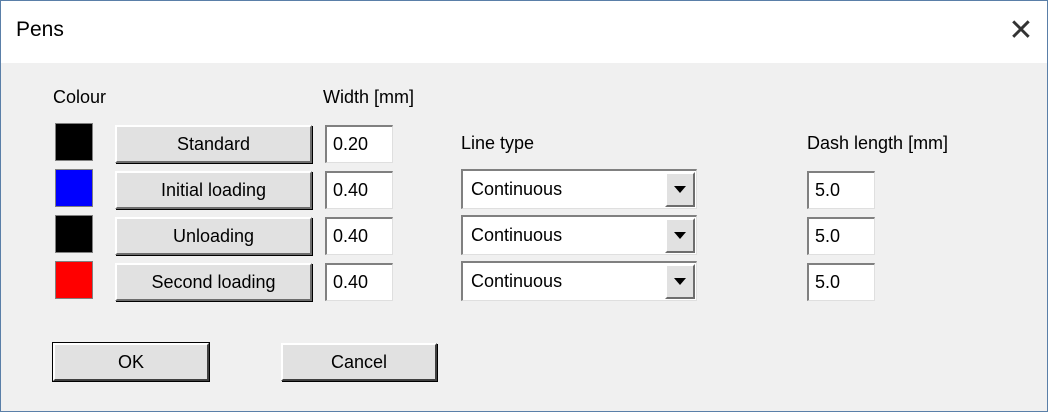 Image resolution: width=1048 pixels, height=412 pixels. I want to click on pen-button-unloading: Unloading, so click(213, 236).